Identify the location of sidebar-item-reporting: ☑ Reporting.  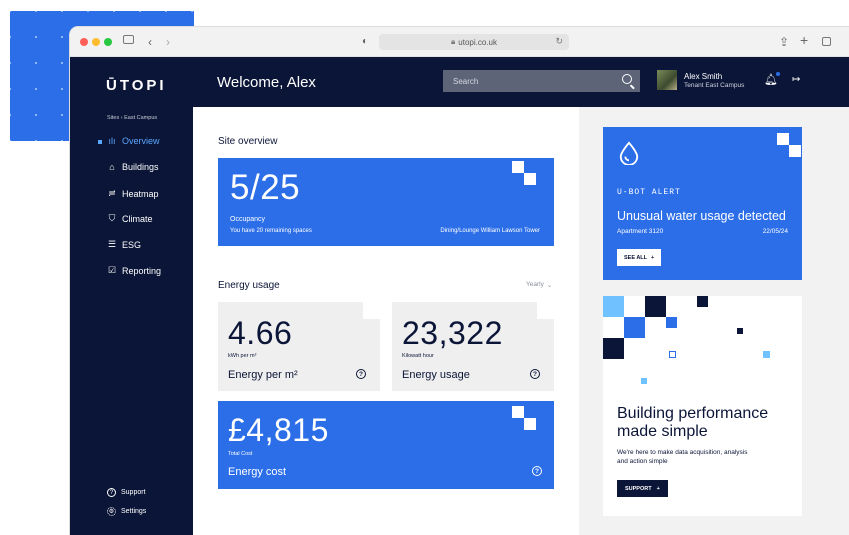
(134, 270).